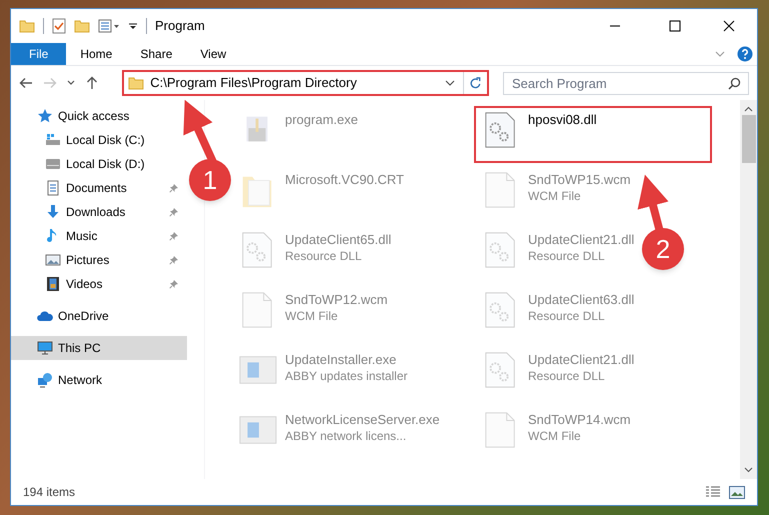  I want to click on ribbon-tab: File, so click(38, 54).